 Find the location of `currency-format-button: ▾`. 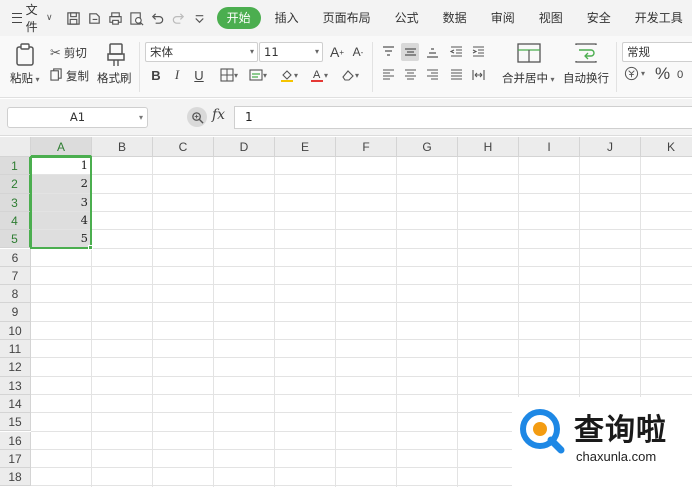

currency-format-button: ▾ is located at coordinates (634, 73).